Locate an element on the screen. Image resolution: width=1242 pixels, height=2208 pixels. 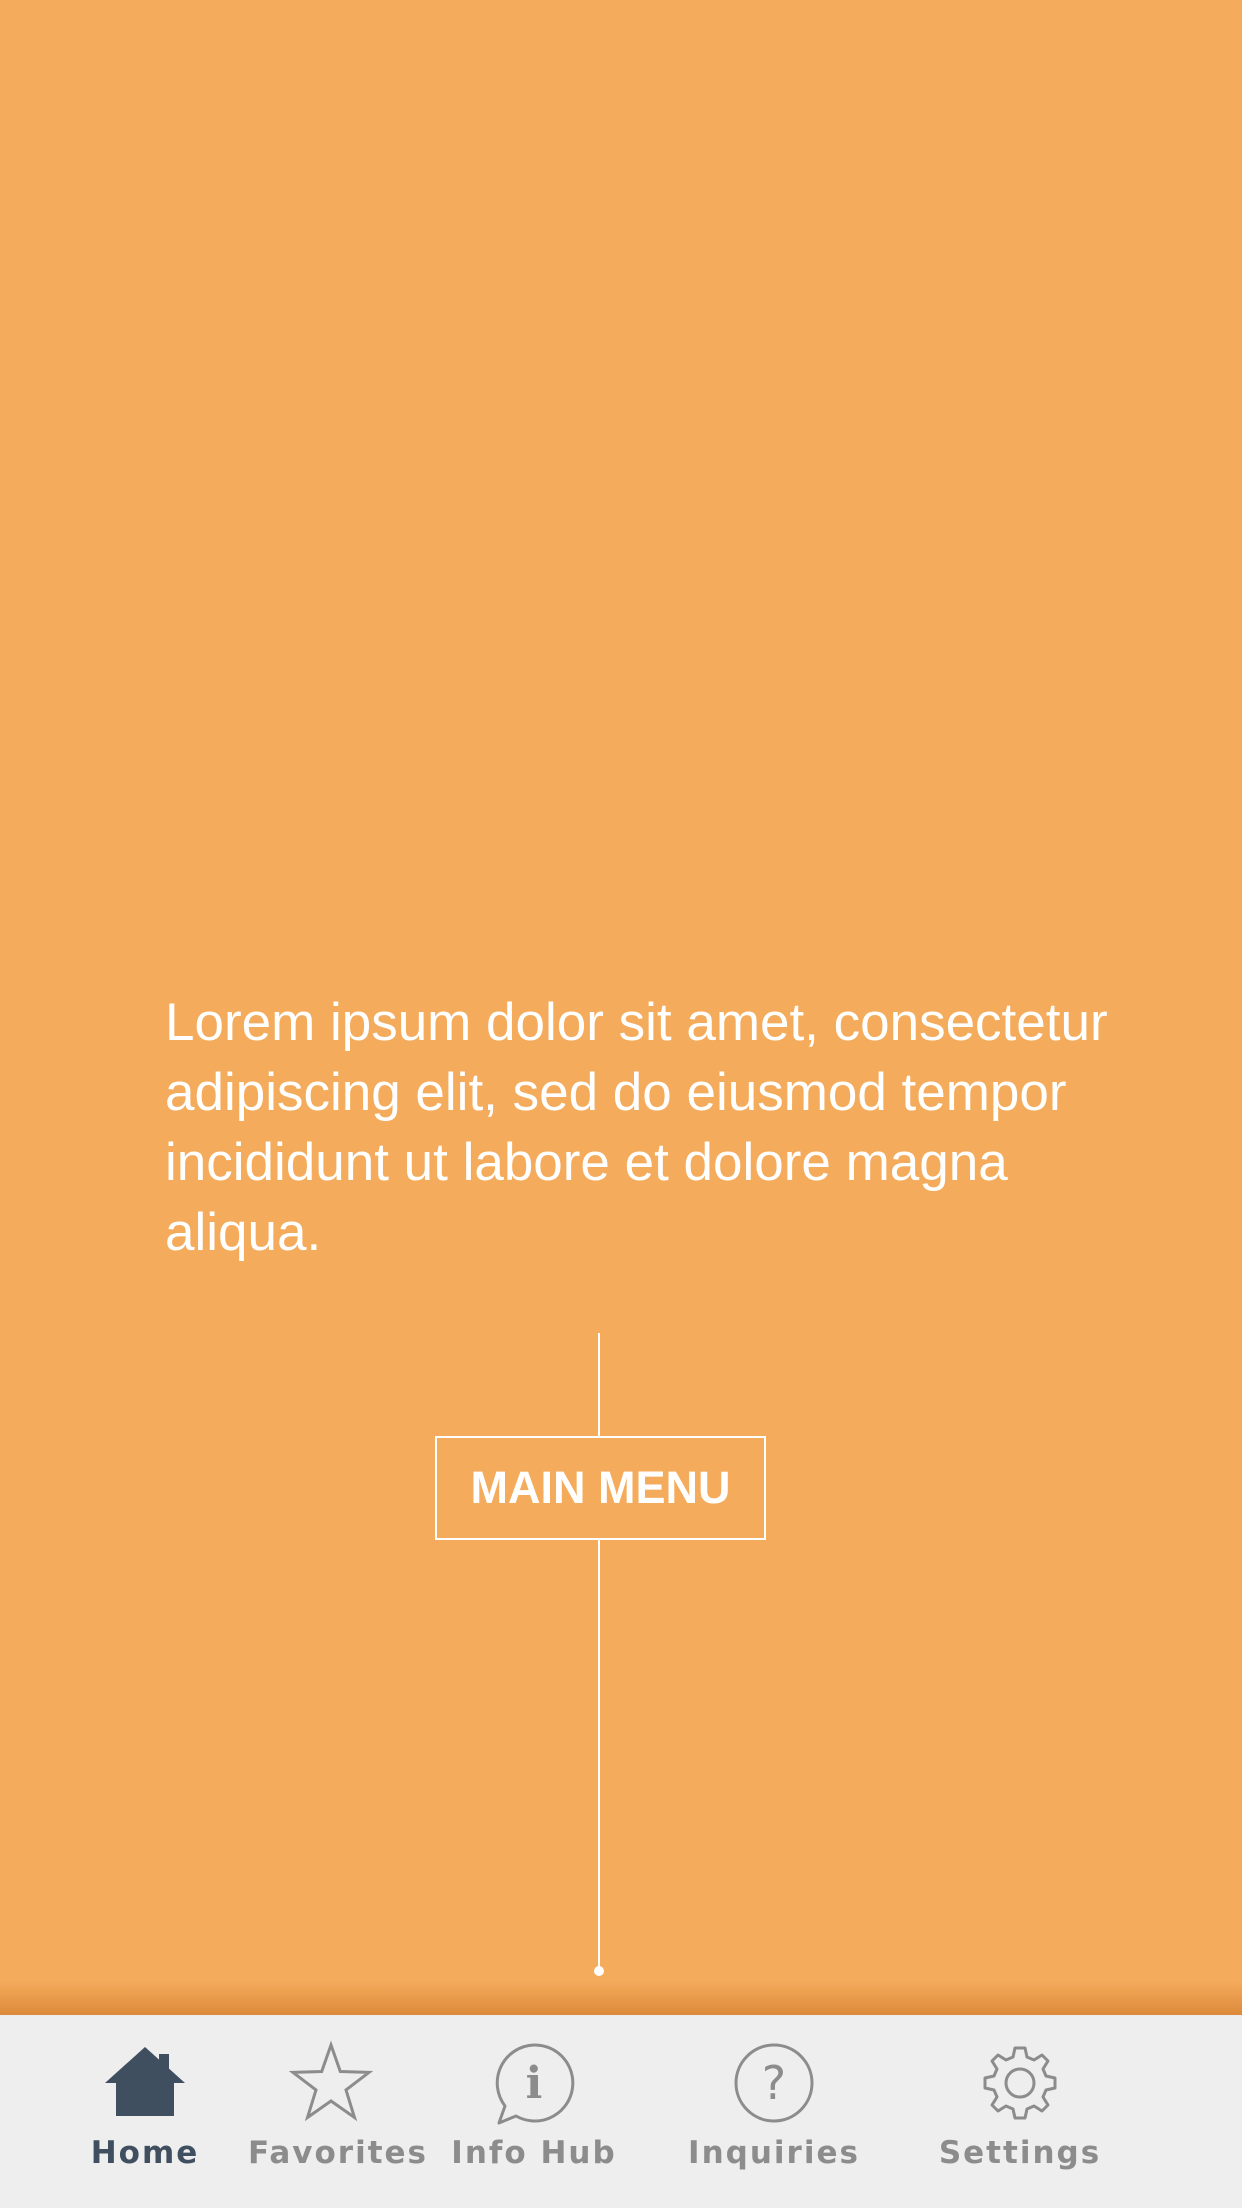
svg-text: i is located at coordinates (534, 2083).